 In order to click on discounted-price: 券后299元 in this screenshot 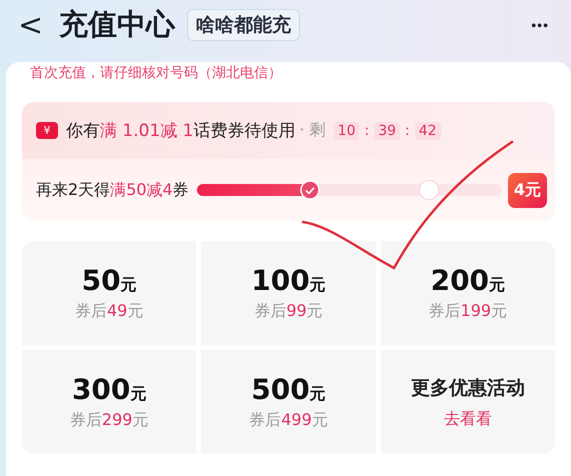, I will do `click(109, 420)`.